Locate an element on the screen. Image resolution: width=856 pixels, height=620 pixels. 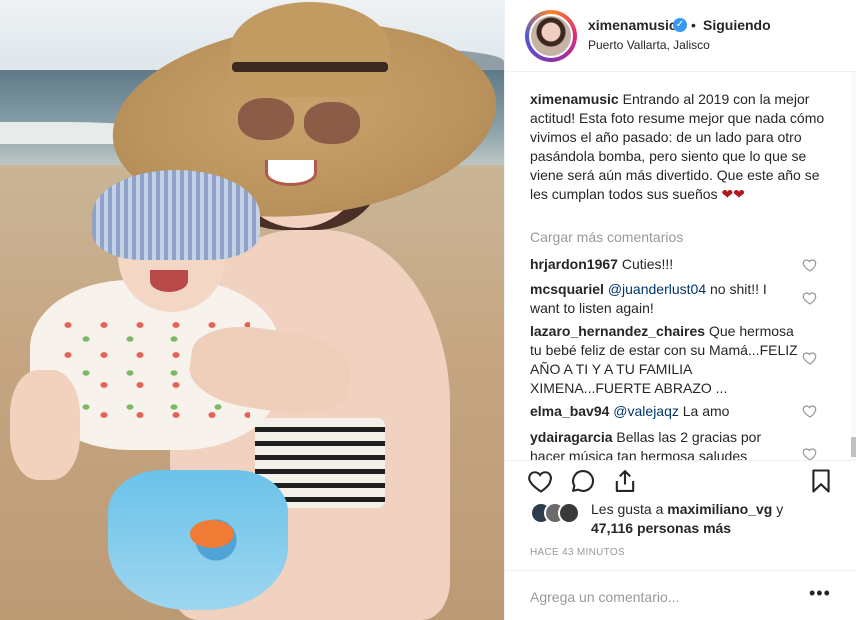
comment-bubble-icon is located at coordinates (583, 481).